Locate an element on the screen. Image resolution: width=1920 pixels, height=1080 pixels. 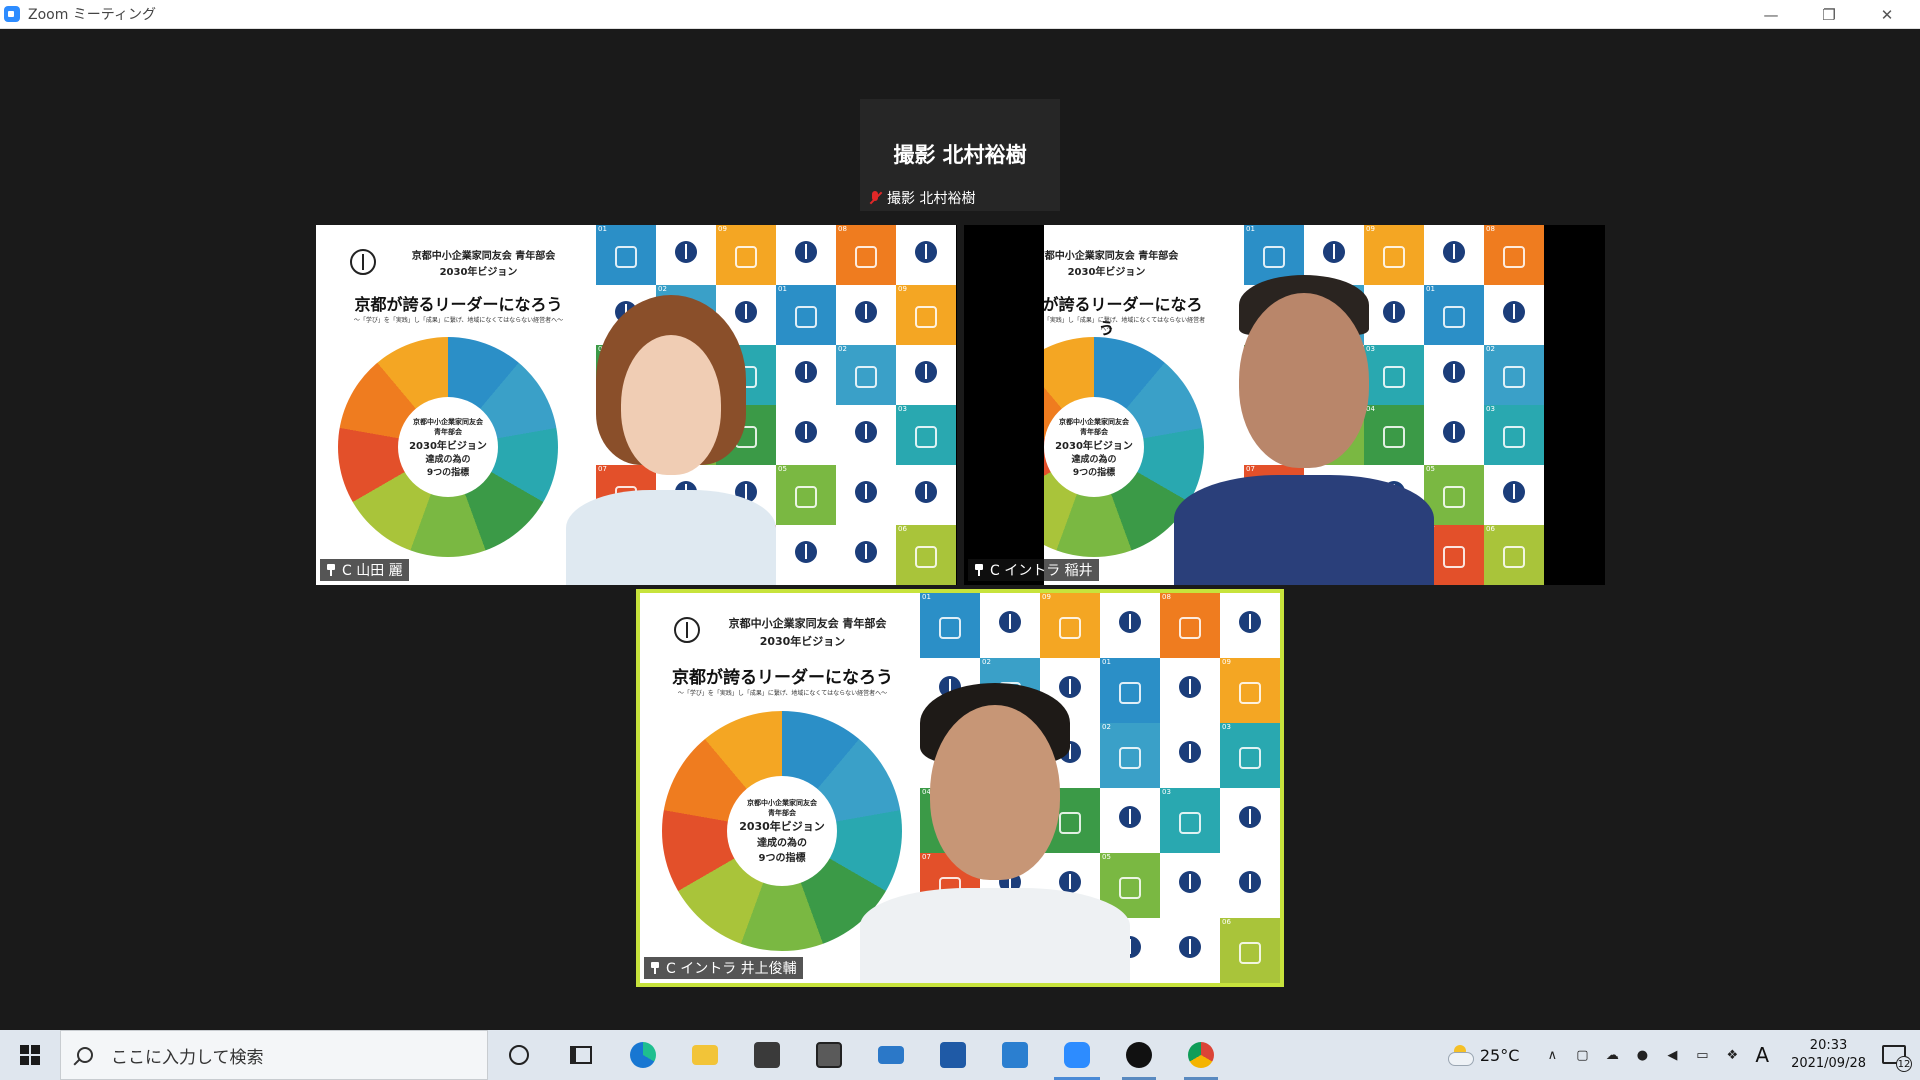
taskbar-mail is located at coordinates (891, 1055).